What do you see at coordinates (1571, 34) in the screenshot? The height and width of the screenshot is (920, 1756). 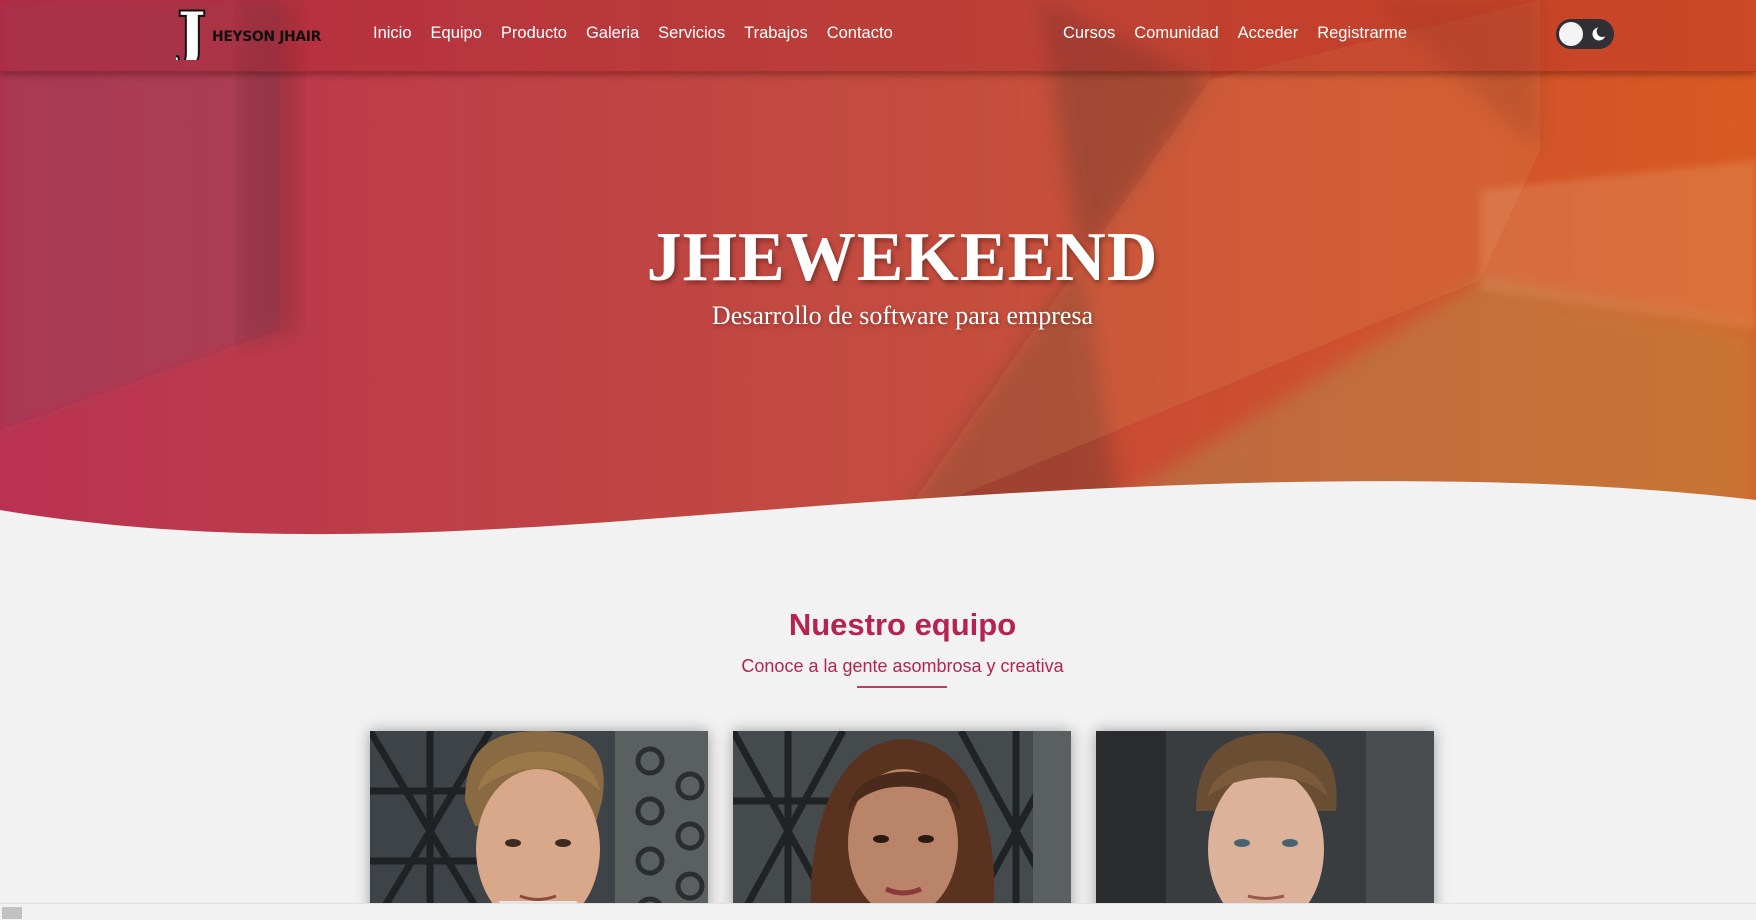 I see `toggle-knob` at bounding box center [1571, 34].